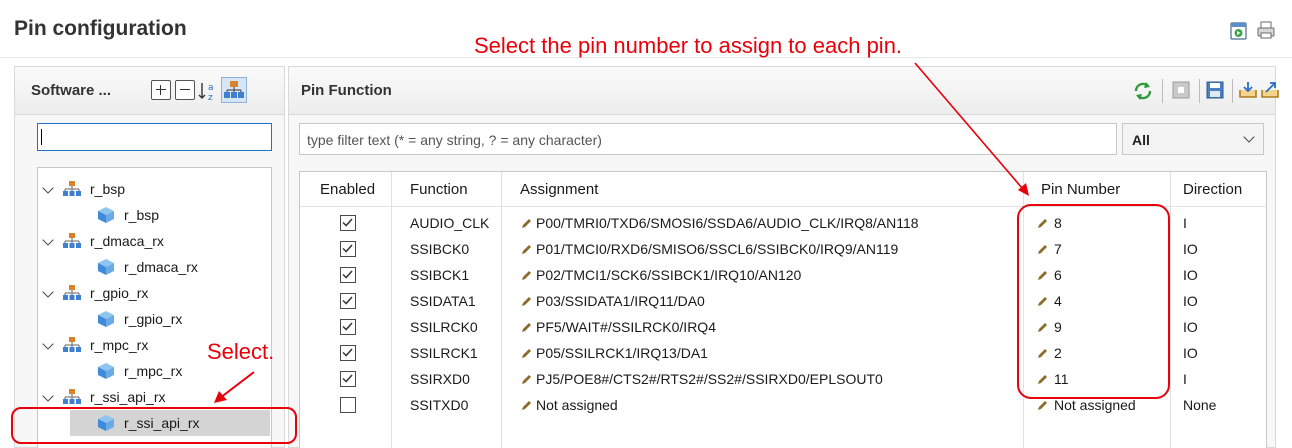 This screenshot has width=1292, height=448. What do you see at coordinates (149, 91) in the screenshot?
I see `software-panel-header: Software ... a z` at bounding box center [149, 91].